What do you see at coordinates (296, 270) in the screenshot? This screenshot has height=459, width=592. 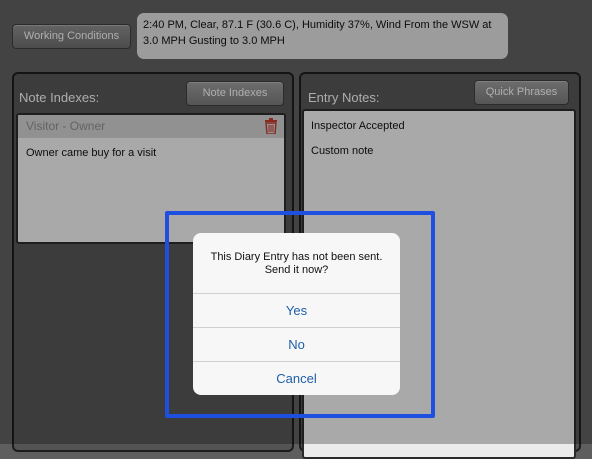 I see `dialog-message-line-2: Send it now?` at bounding box center [296, 270].